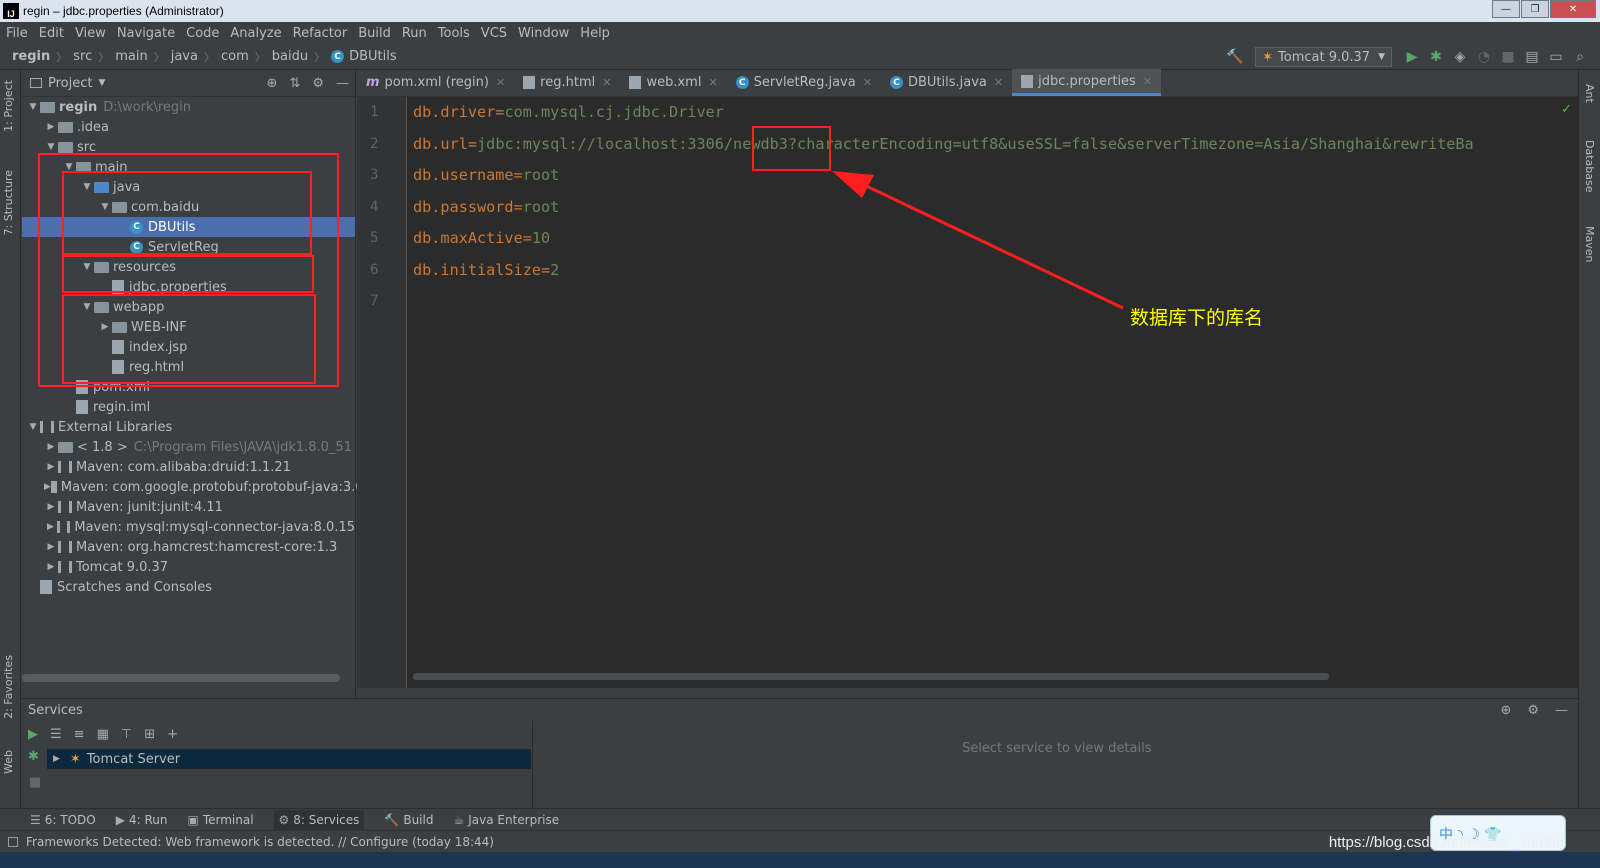  Describe the element at coordinates (188, 507) in the screenshot. I see `tree-row: ▶ Maven: junit:junit:4.11` at that location.